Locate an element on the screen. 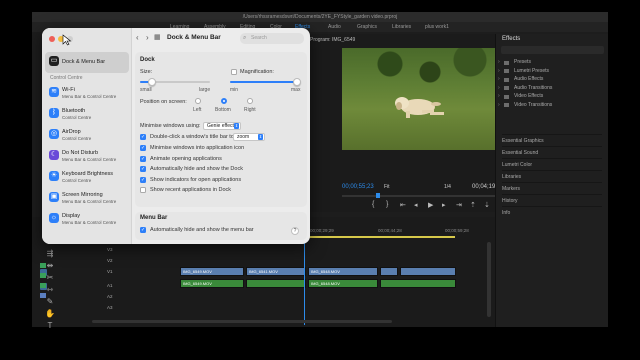 The image size is (640, 360). extract-icon: ⇣ is located at coordinates (487, 205).